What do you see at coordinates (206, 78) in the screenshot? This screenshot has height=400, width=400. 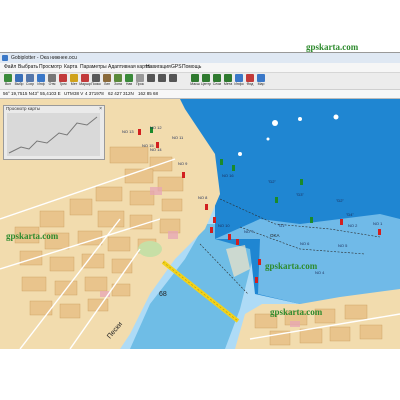 I see `center-icon` at bounding box center [206, 78].